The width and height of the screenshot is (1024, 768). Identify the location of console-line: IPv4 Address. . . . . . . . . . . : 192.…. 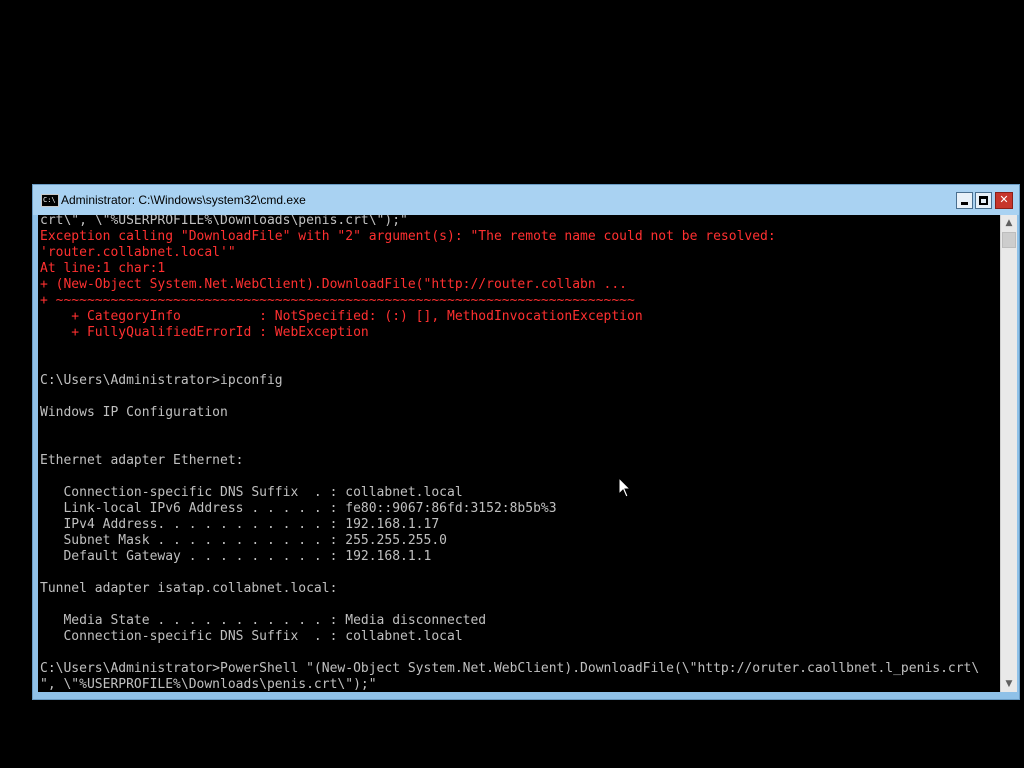
(240, 524).